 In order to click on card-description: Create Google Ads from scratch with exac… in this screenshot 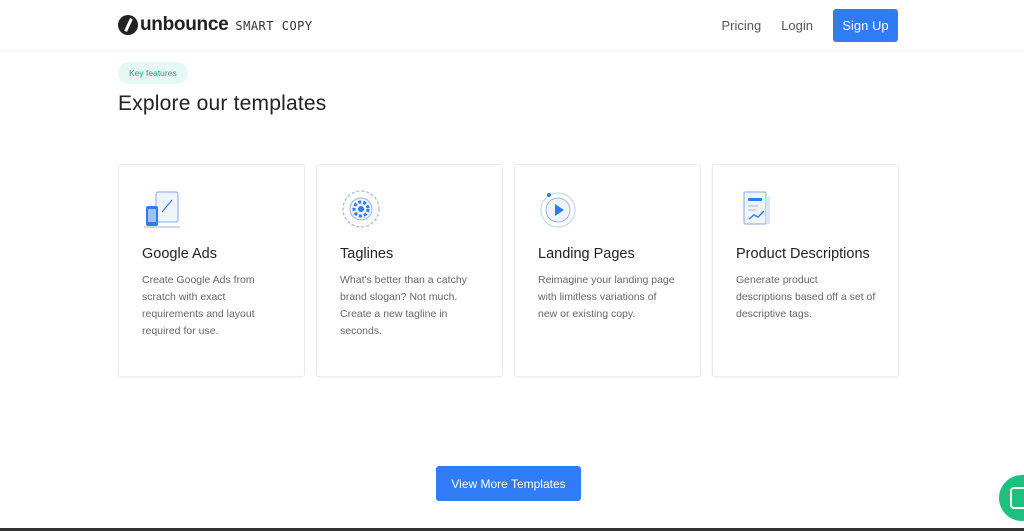, I will do `click(198, 305)`.